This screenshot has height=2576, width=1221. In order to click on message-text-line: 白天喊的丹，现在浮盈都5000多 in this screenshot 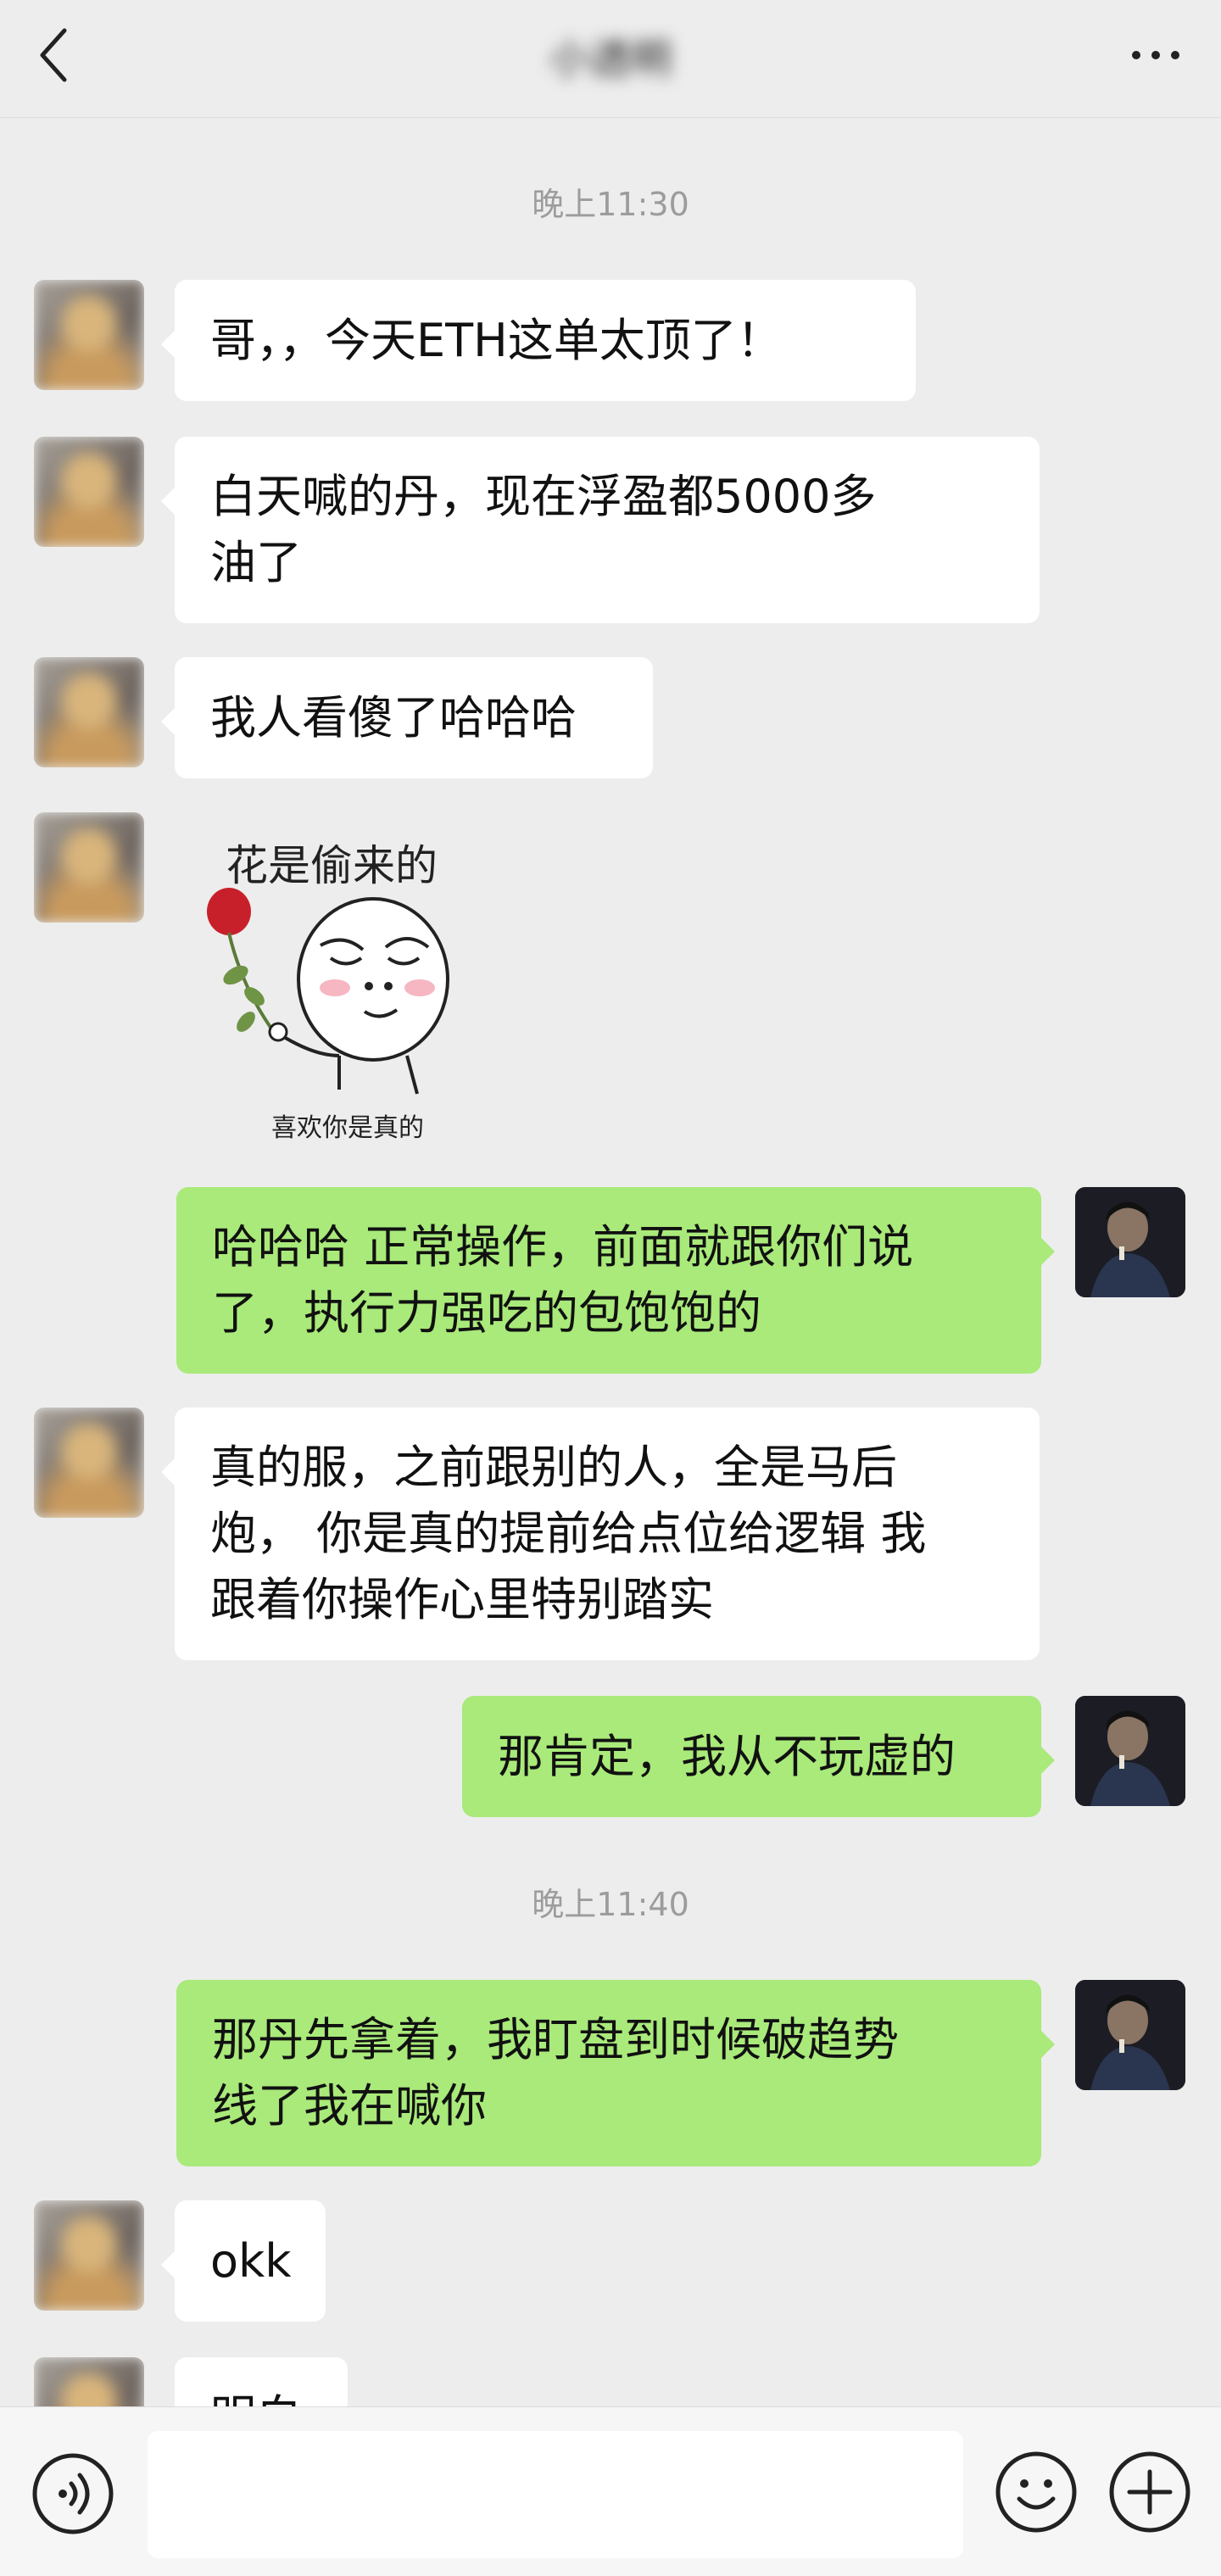, I will do `click(543, 496)`.